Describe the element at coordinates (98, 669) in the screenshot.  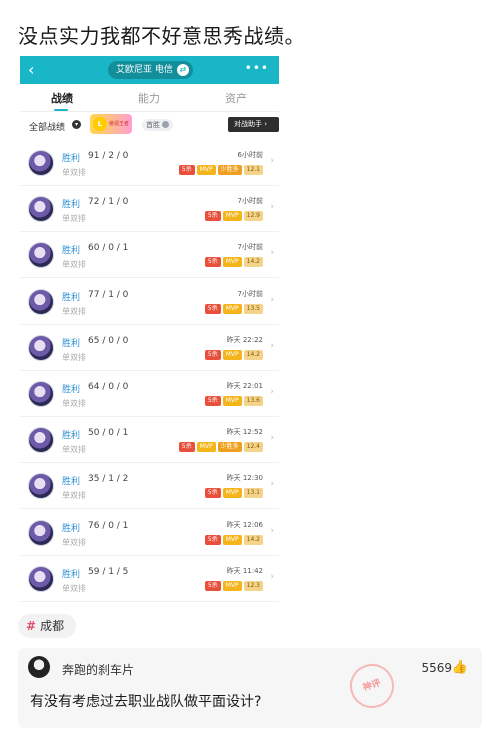
I see `comment-username: 奔跑的刹车片` at that location.